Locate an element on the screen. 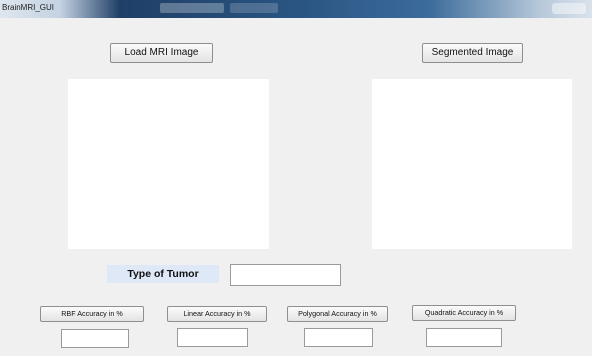 The height and width of the screenshot is (356, 592). linear-accuracy-field is located at coordinates (212, 337).